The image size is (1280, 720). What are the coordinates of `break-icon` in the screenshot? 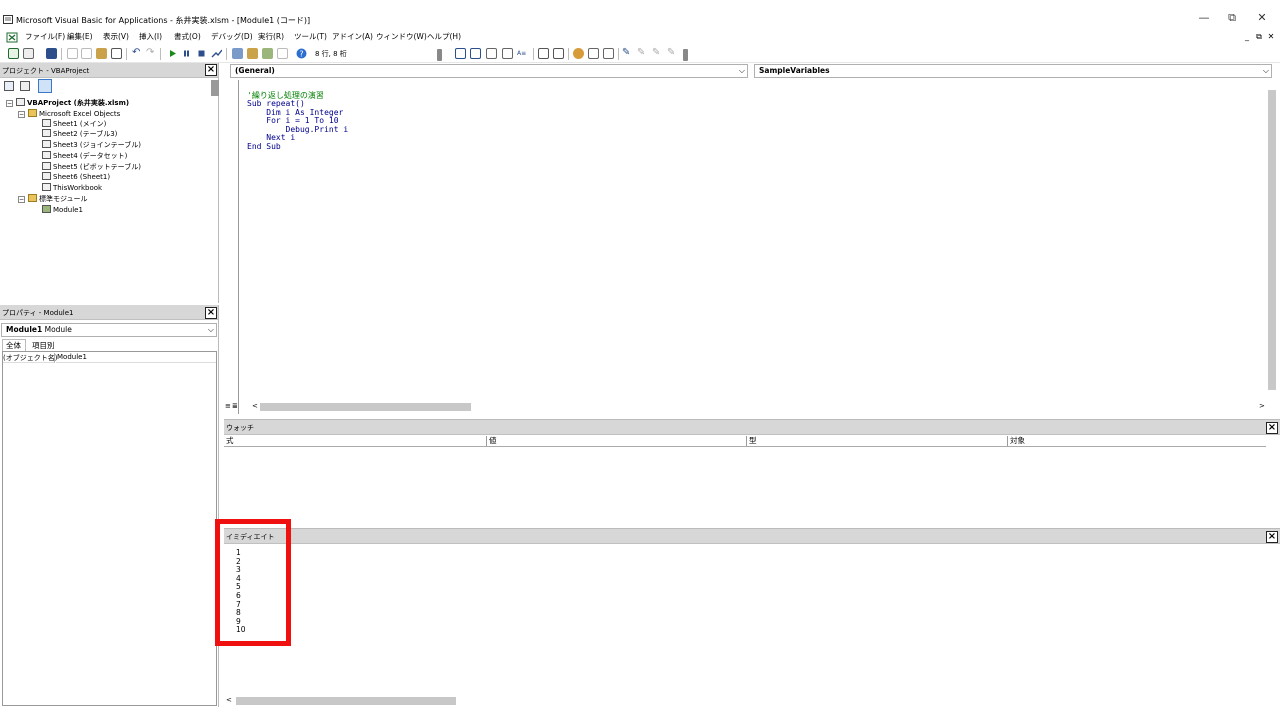 It's located at (186, 53).